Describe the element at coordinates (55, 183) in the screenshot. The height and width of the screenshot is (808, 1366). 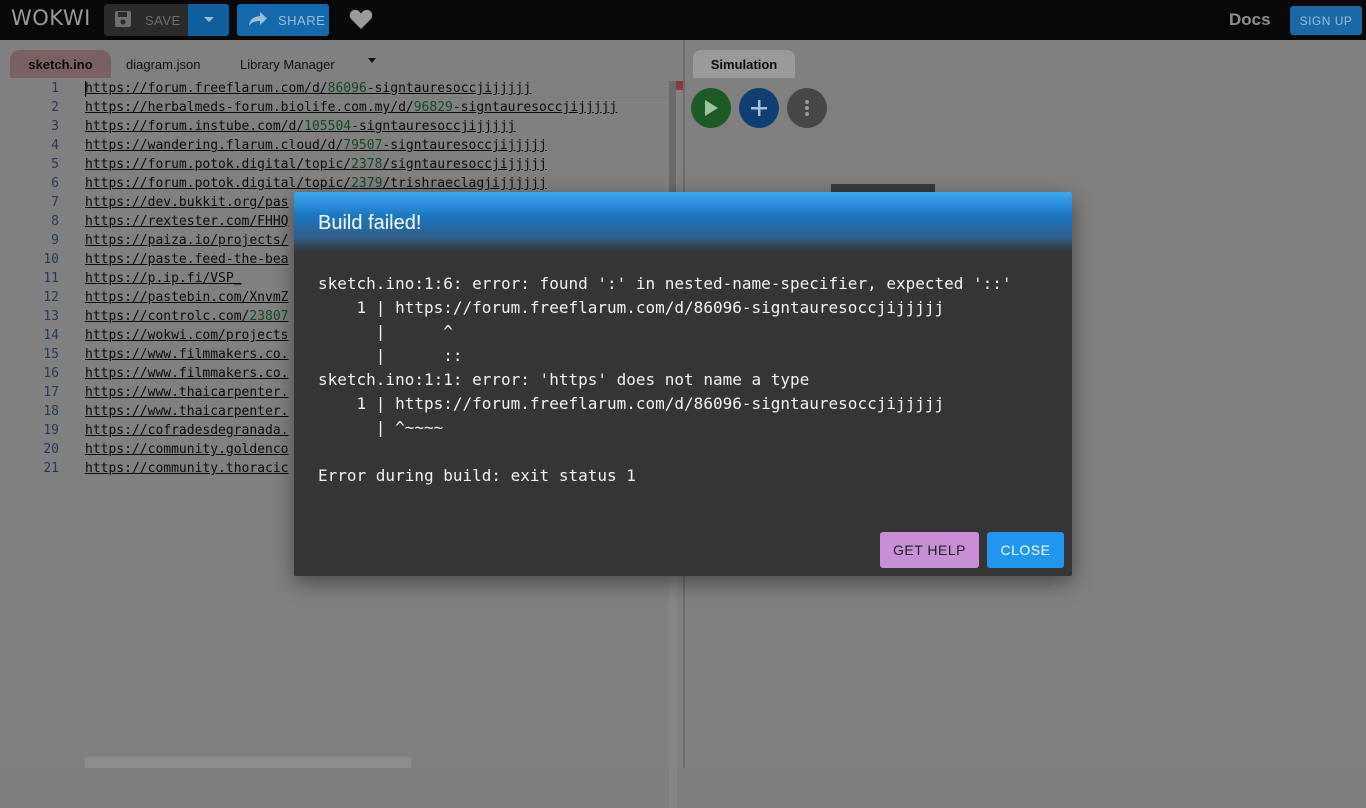
I see `line-number: 6` at that location.